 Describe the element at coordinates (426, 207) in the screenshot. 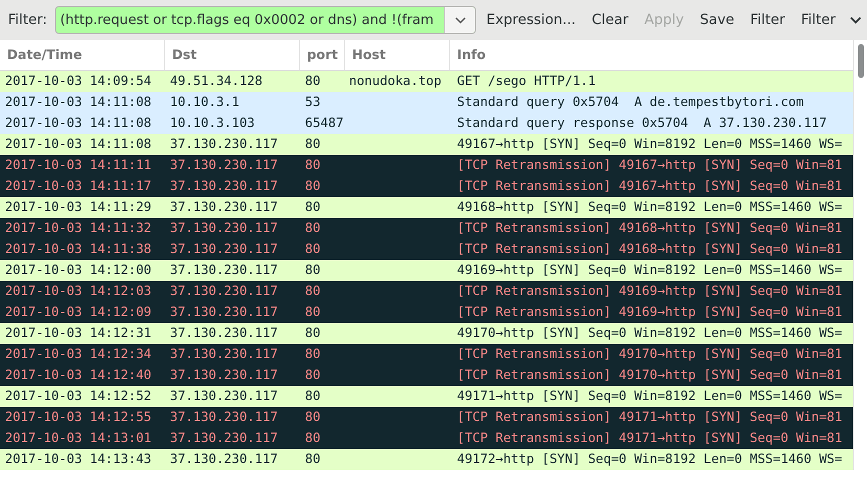

I see `packet-row: 2017-10-03 14:11:29 37.130.230.117 80 49168→http [SYN] Seq=0 Win=8192 Len=0 MSS=1460 WS=` at that location.